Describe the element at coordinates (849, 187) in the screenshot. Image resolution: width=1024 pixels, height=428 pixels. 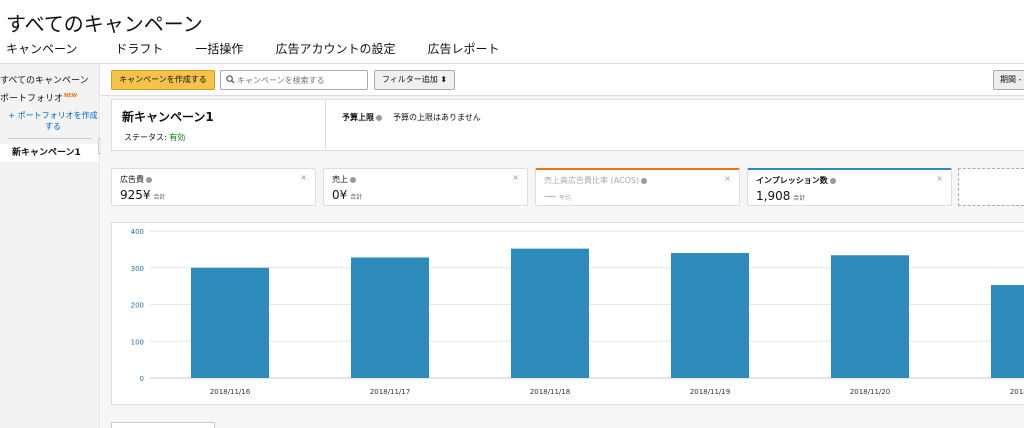
I see `metric-card-impressions: インプレッション数 × 1,908 合計` at that location.